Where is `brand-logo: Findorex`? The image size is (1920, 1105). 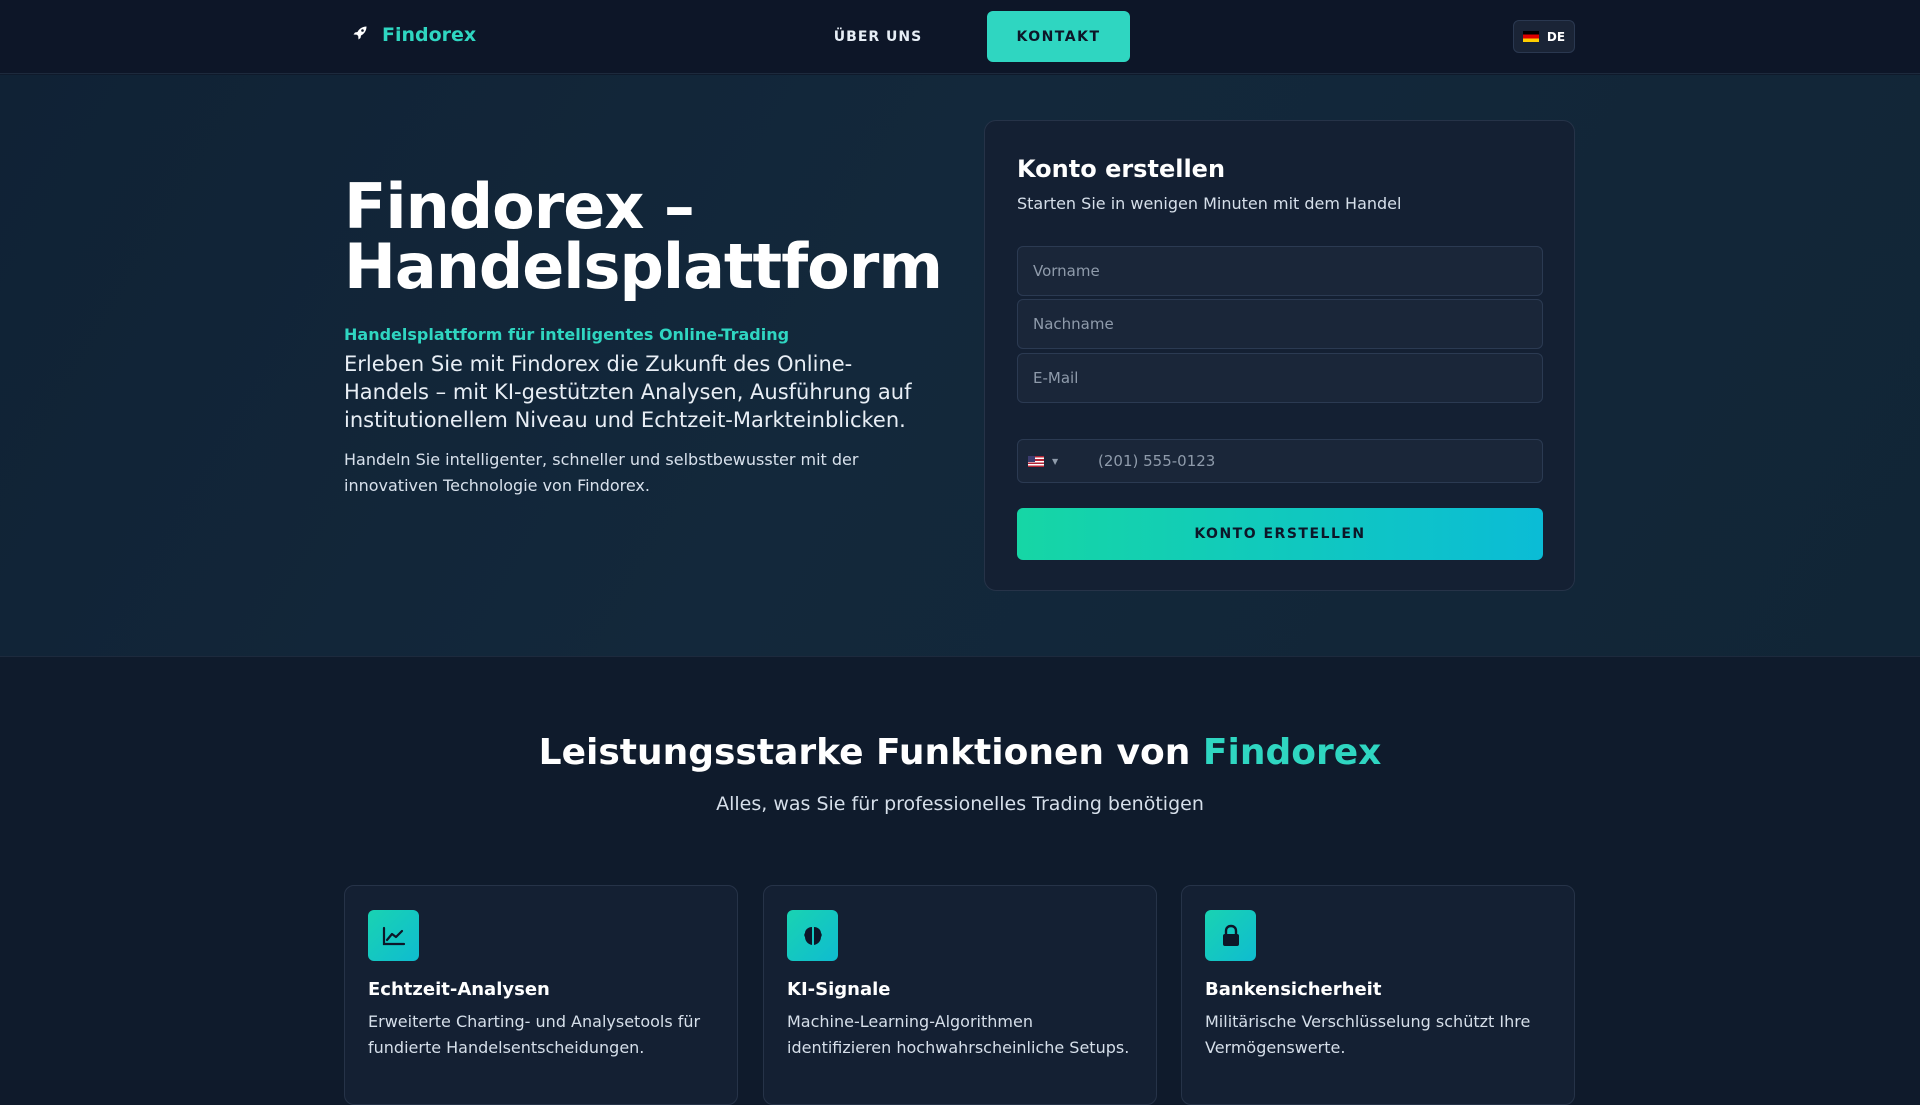
brand-logo: Findorex is located at coordinates (414, 35).